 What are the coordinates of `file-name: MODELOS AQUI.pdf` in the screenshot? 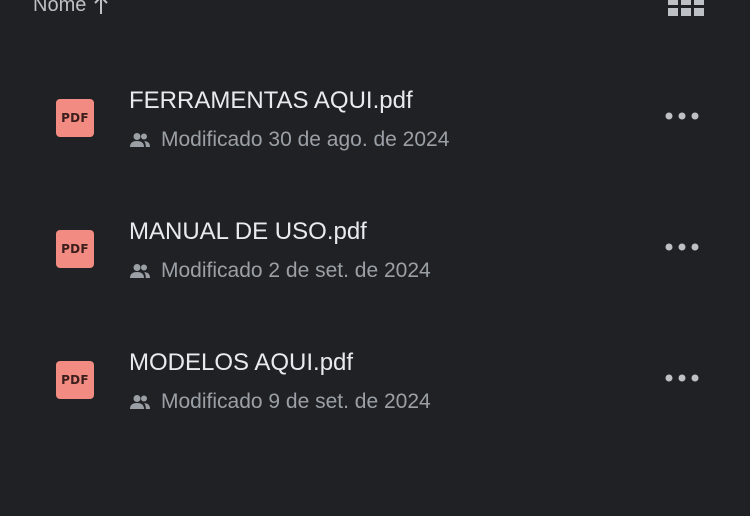 It's located at (241, 362).